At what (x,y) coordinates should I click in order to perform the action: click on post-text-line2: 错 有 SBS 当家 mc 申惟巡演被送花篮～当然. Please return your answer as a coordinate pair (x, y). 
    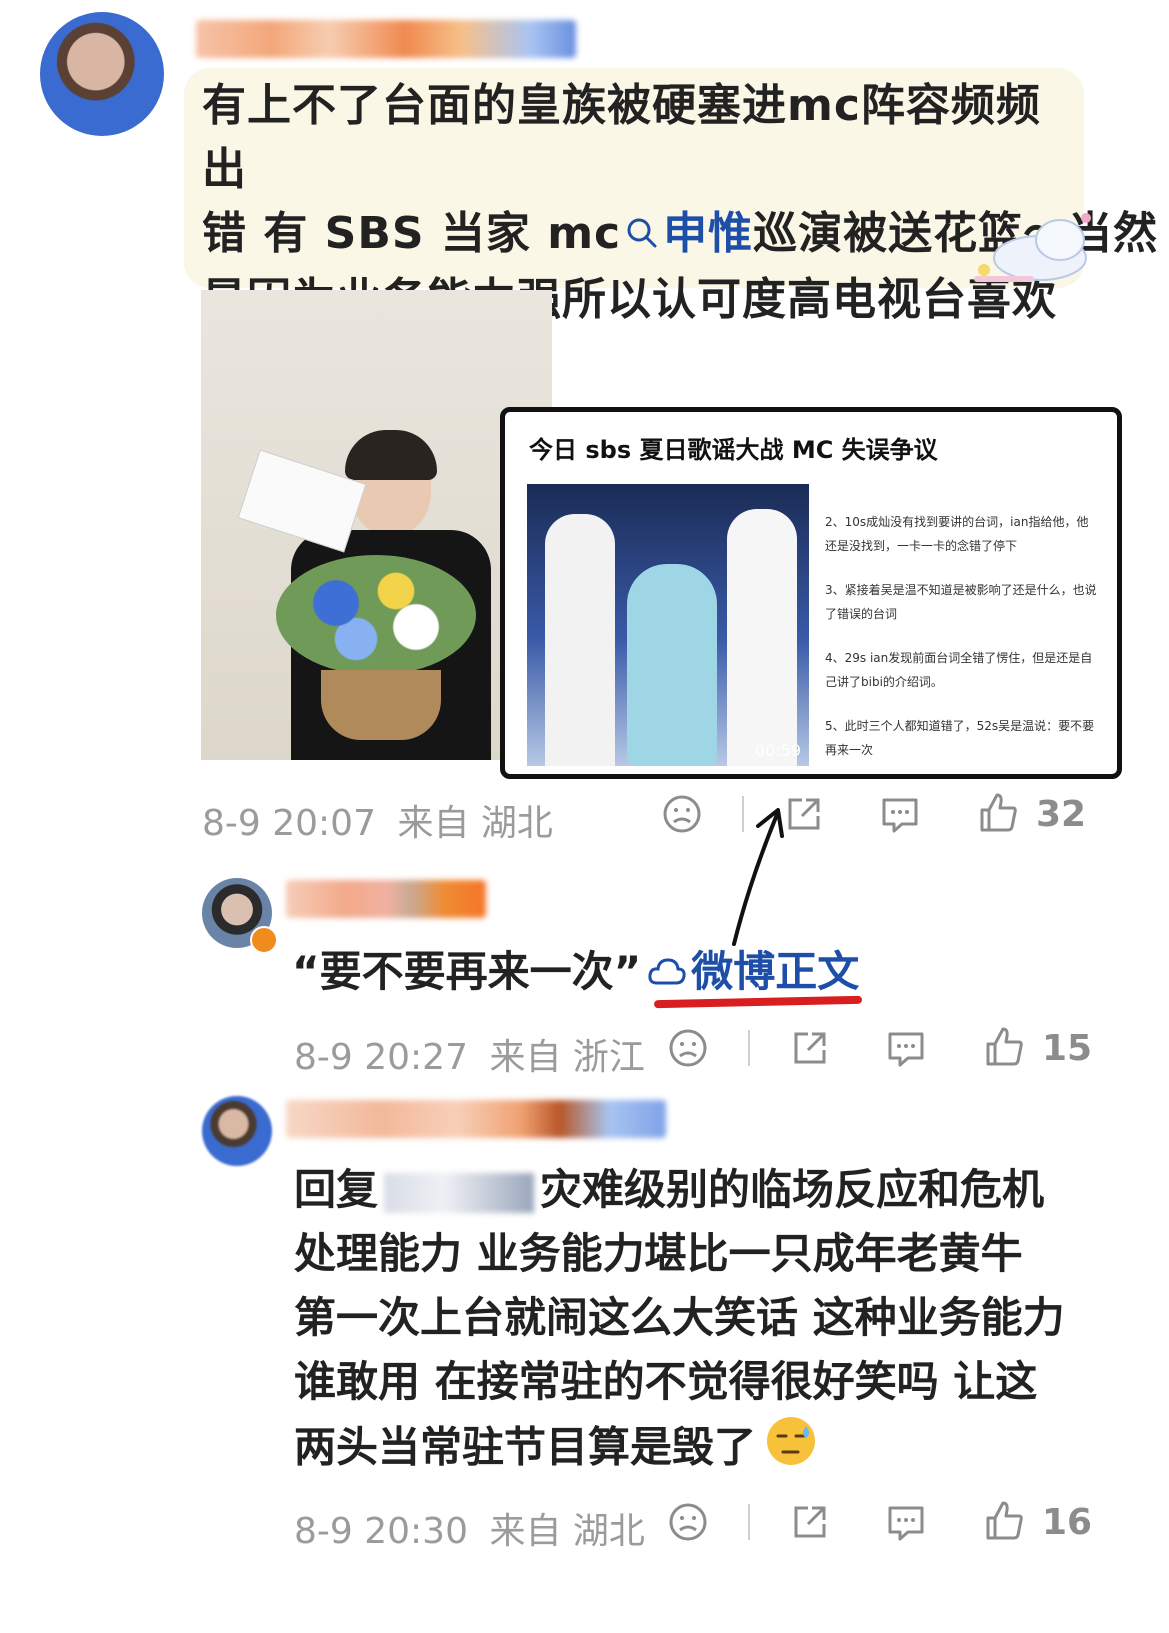
    Looking at the image, I should click on (679, 235).